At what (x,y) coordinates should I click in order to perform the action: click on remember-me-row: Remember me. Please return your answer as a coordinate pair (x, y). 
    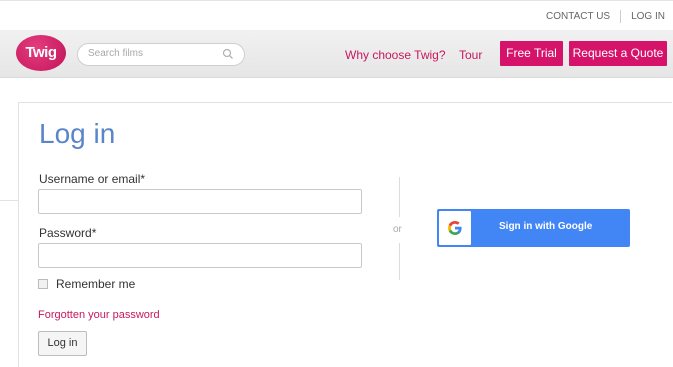
    Looking at the image, I should click on (86, 284).